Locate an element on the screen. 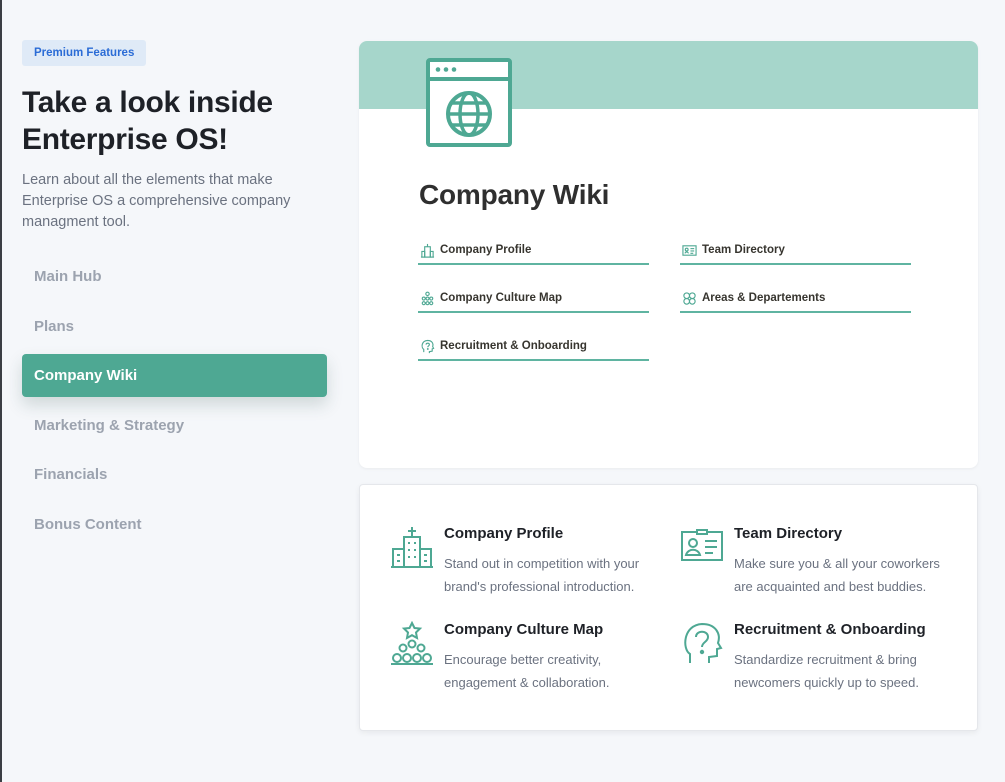 The width and height of the screenshot is (1005, 782). link-label: Areas & Departements is located at coordinates (764, 298).